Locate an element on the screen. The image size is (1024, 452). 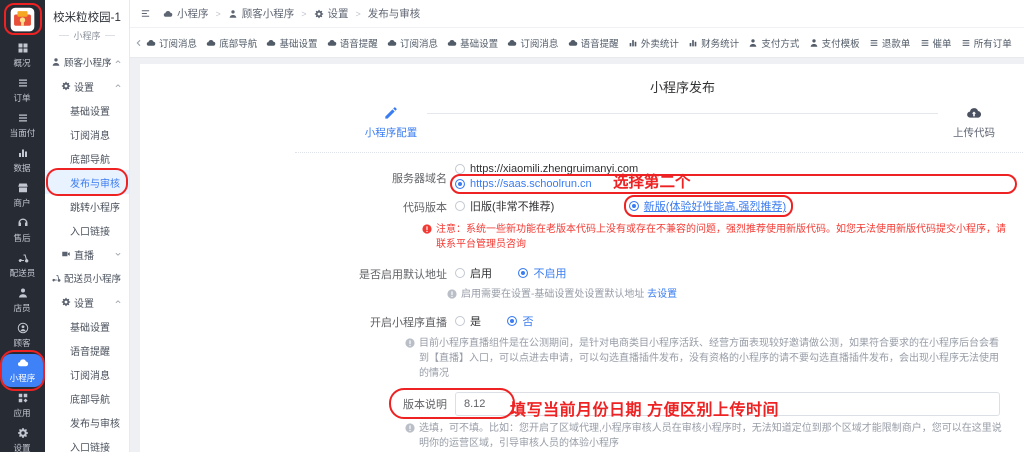
sidebar-item-label: 顾客小程序 is located at coordinates (88, 63).